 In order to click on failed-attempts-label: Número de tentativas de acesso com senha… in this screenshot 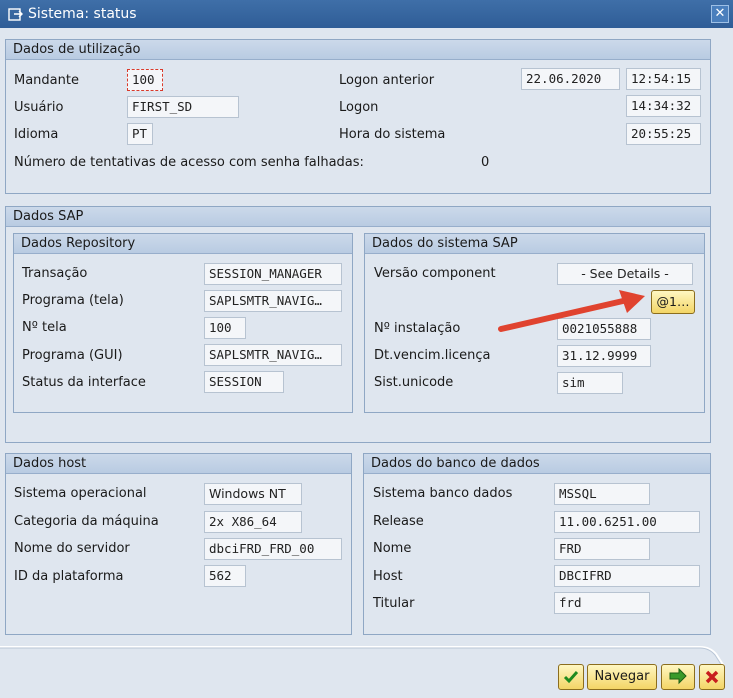, I will do `click(189, 162)`.